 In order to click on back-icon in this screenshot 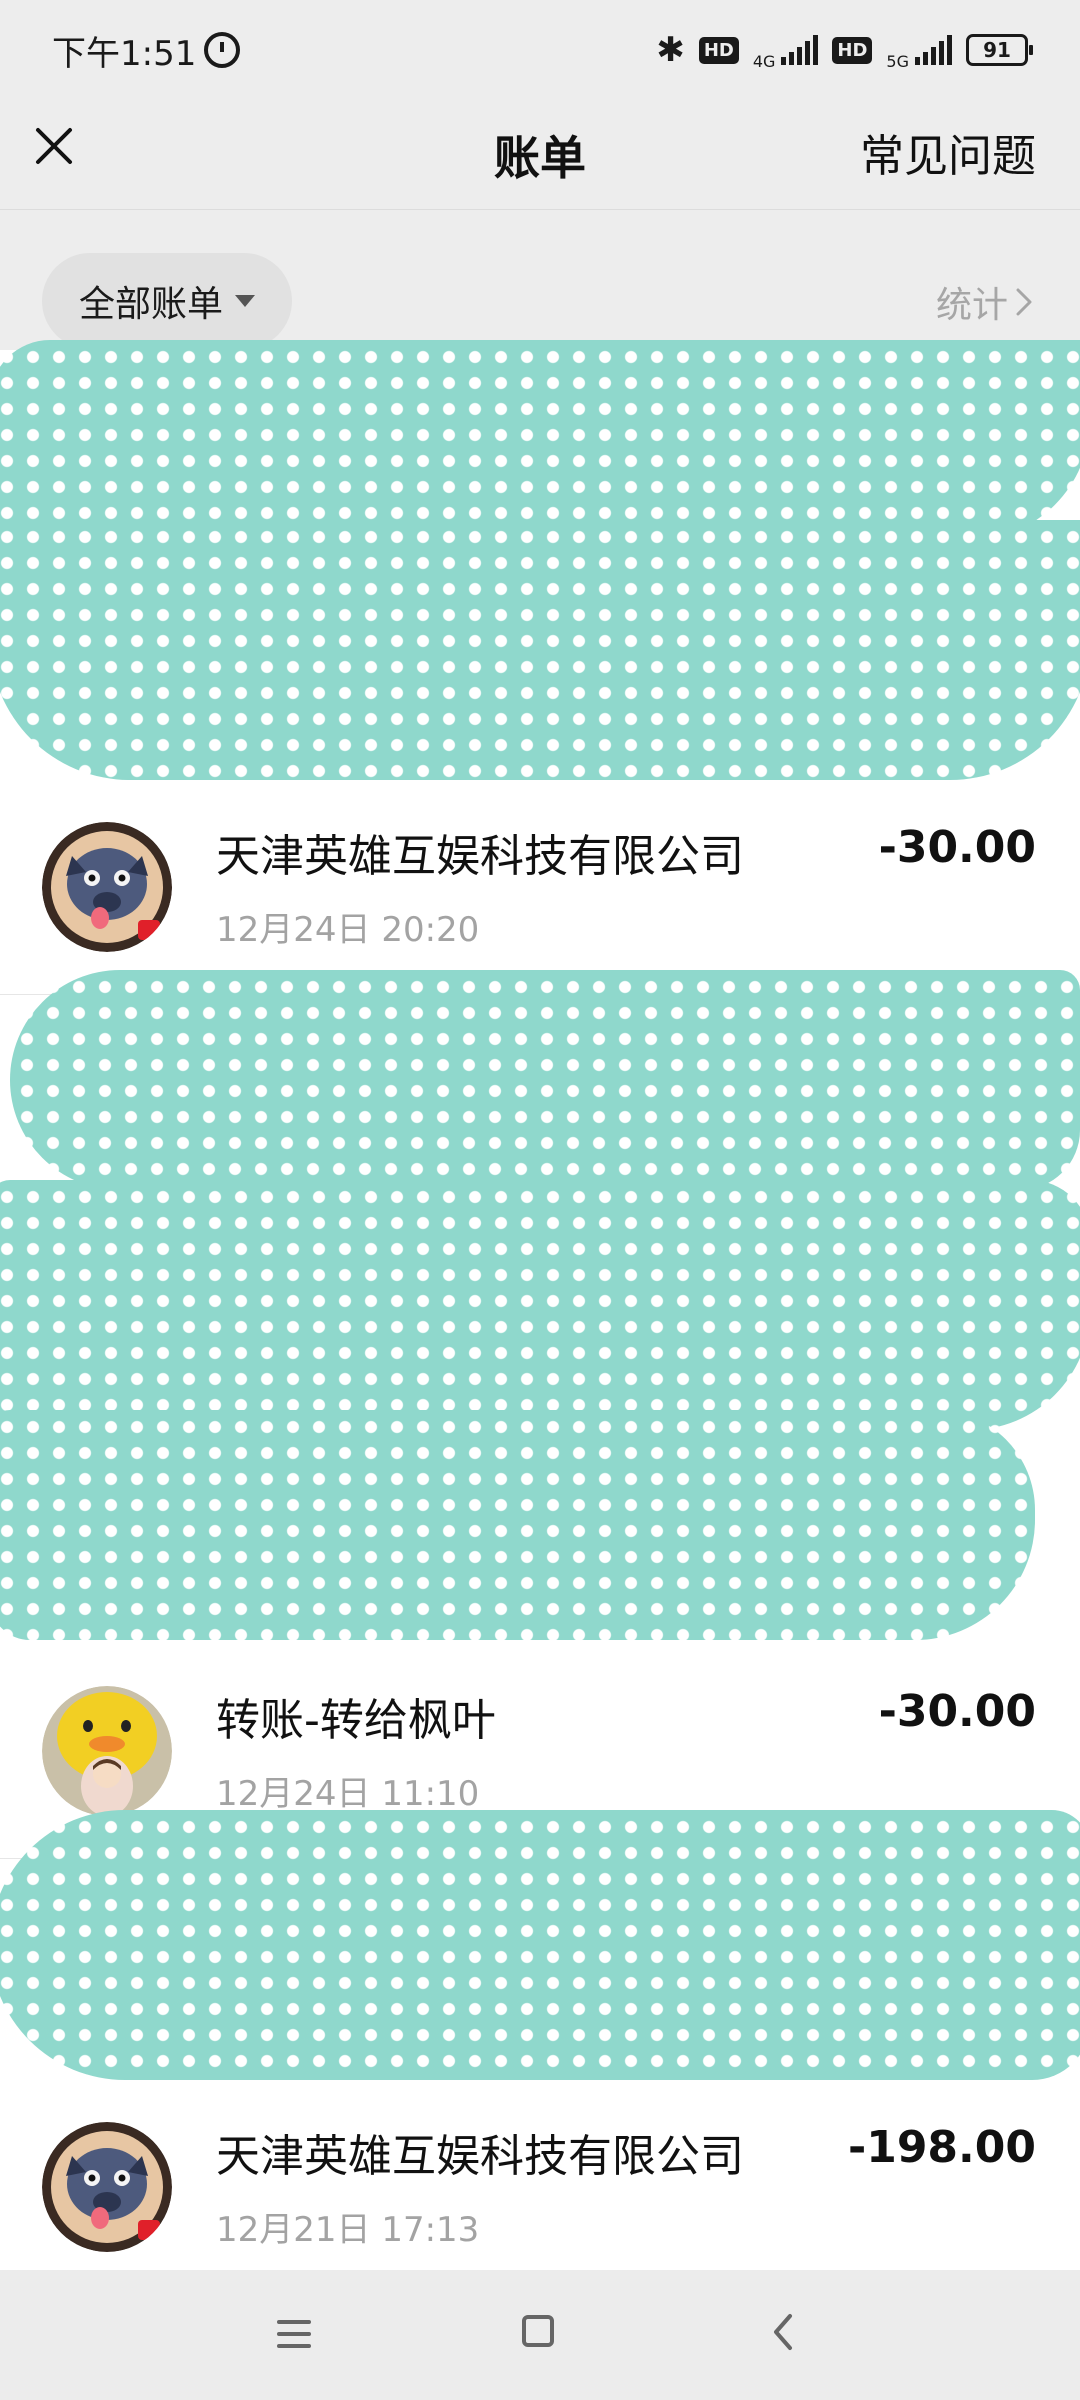, I will do `click(783, 2332)`.